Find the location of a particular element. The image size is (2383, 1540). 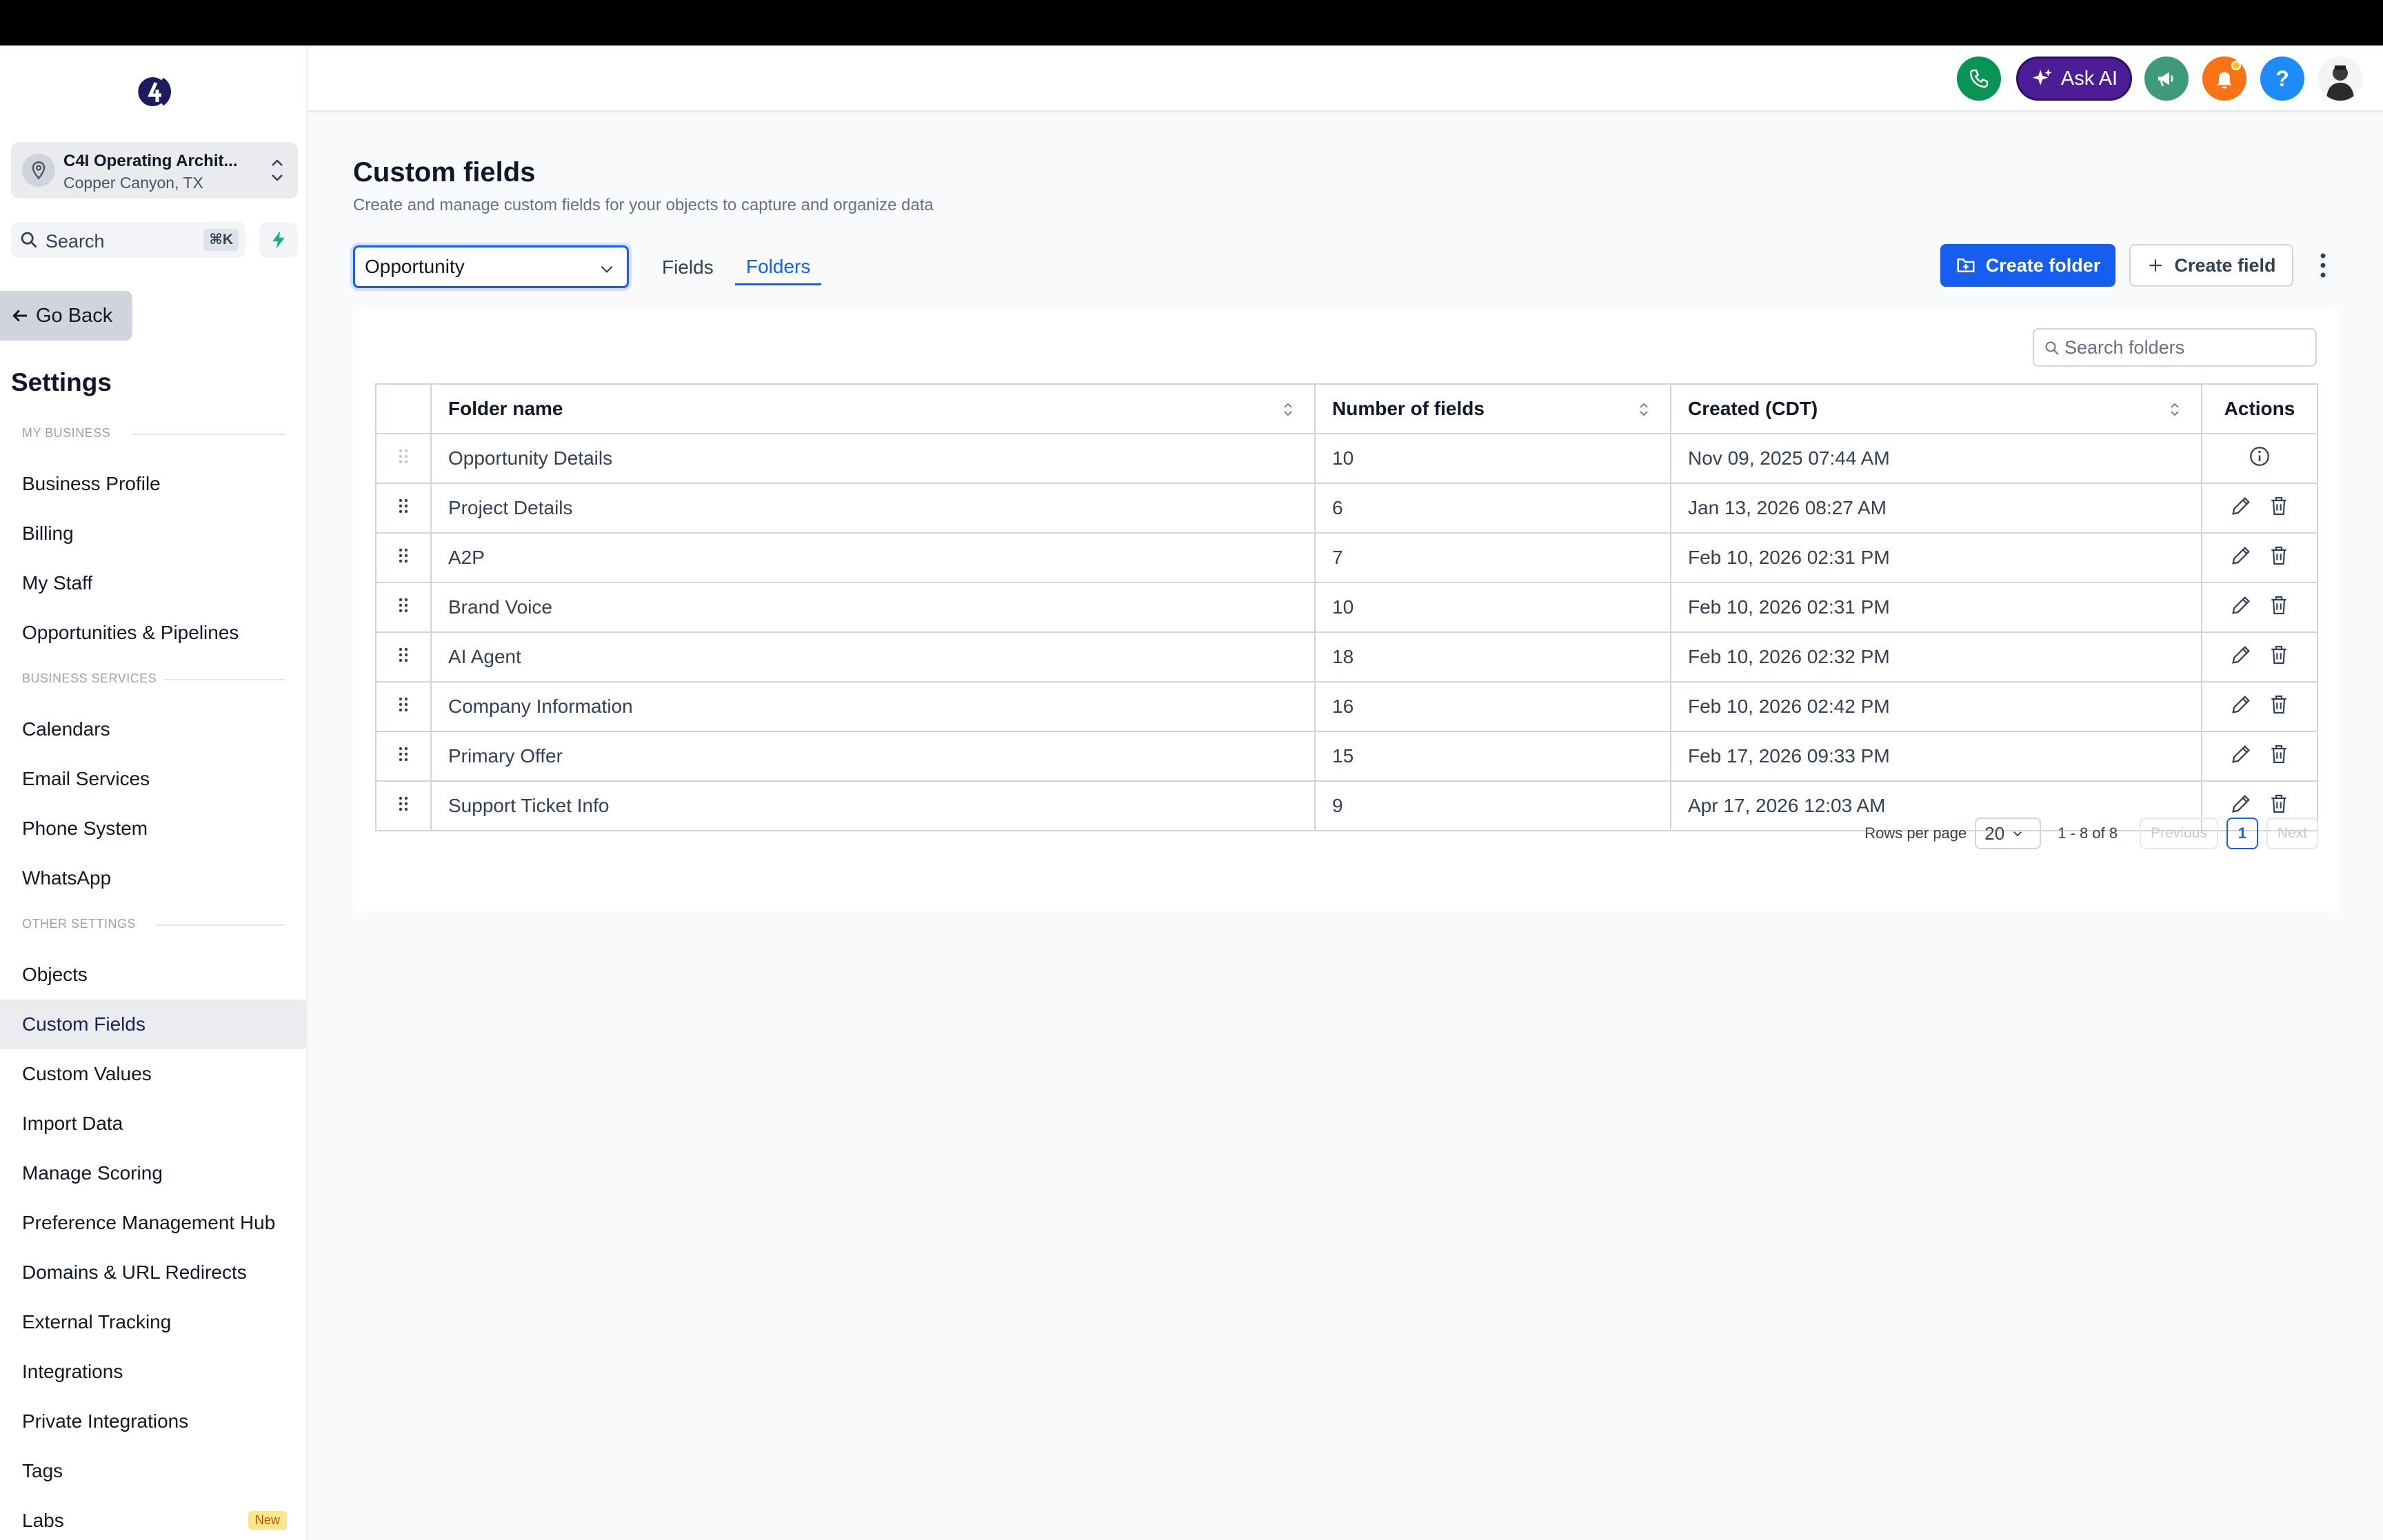

create-folder-button: Create folder is located at coordinates (2027, 266).